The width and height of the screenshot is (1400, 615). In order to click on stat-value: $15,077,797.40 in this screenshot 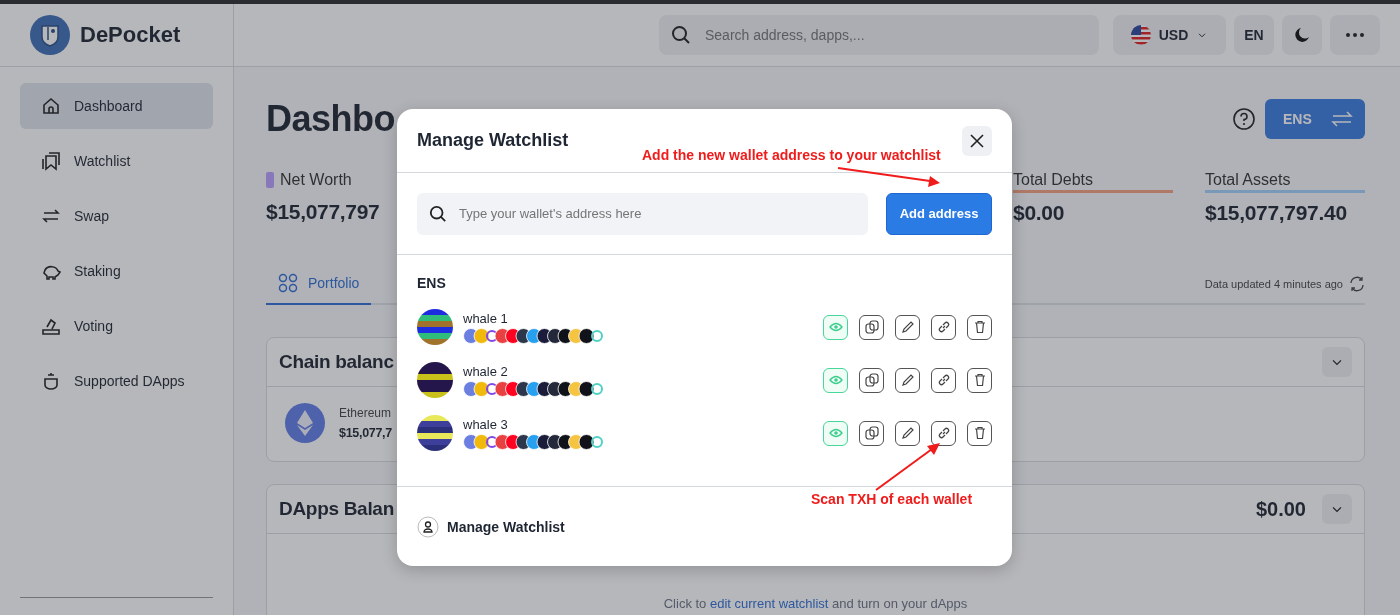, I will do `click(1276, 213)`.